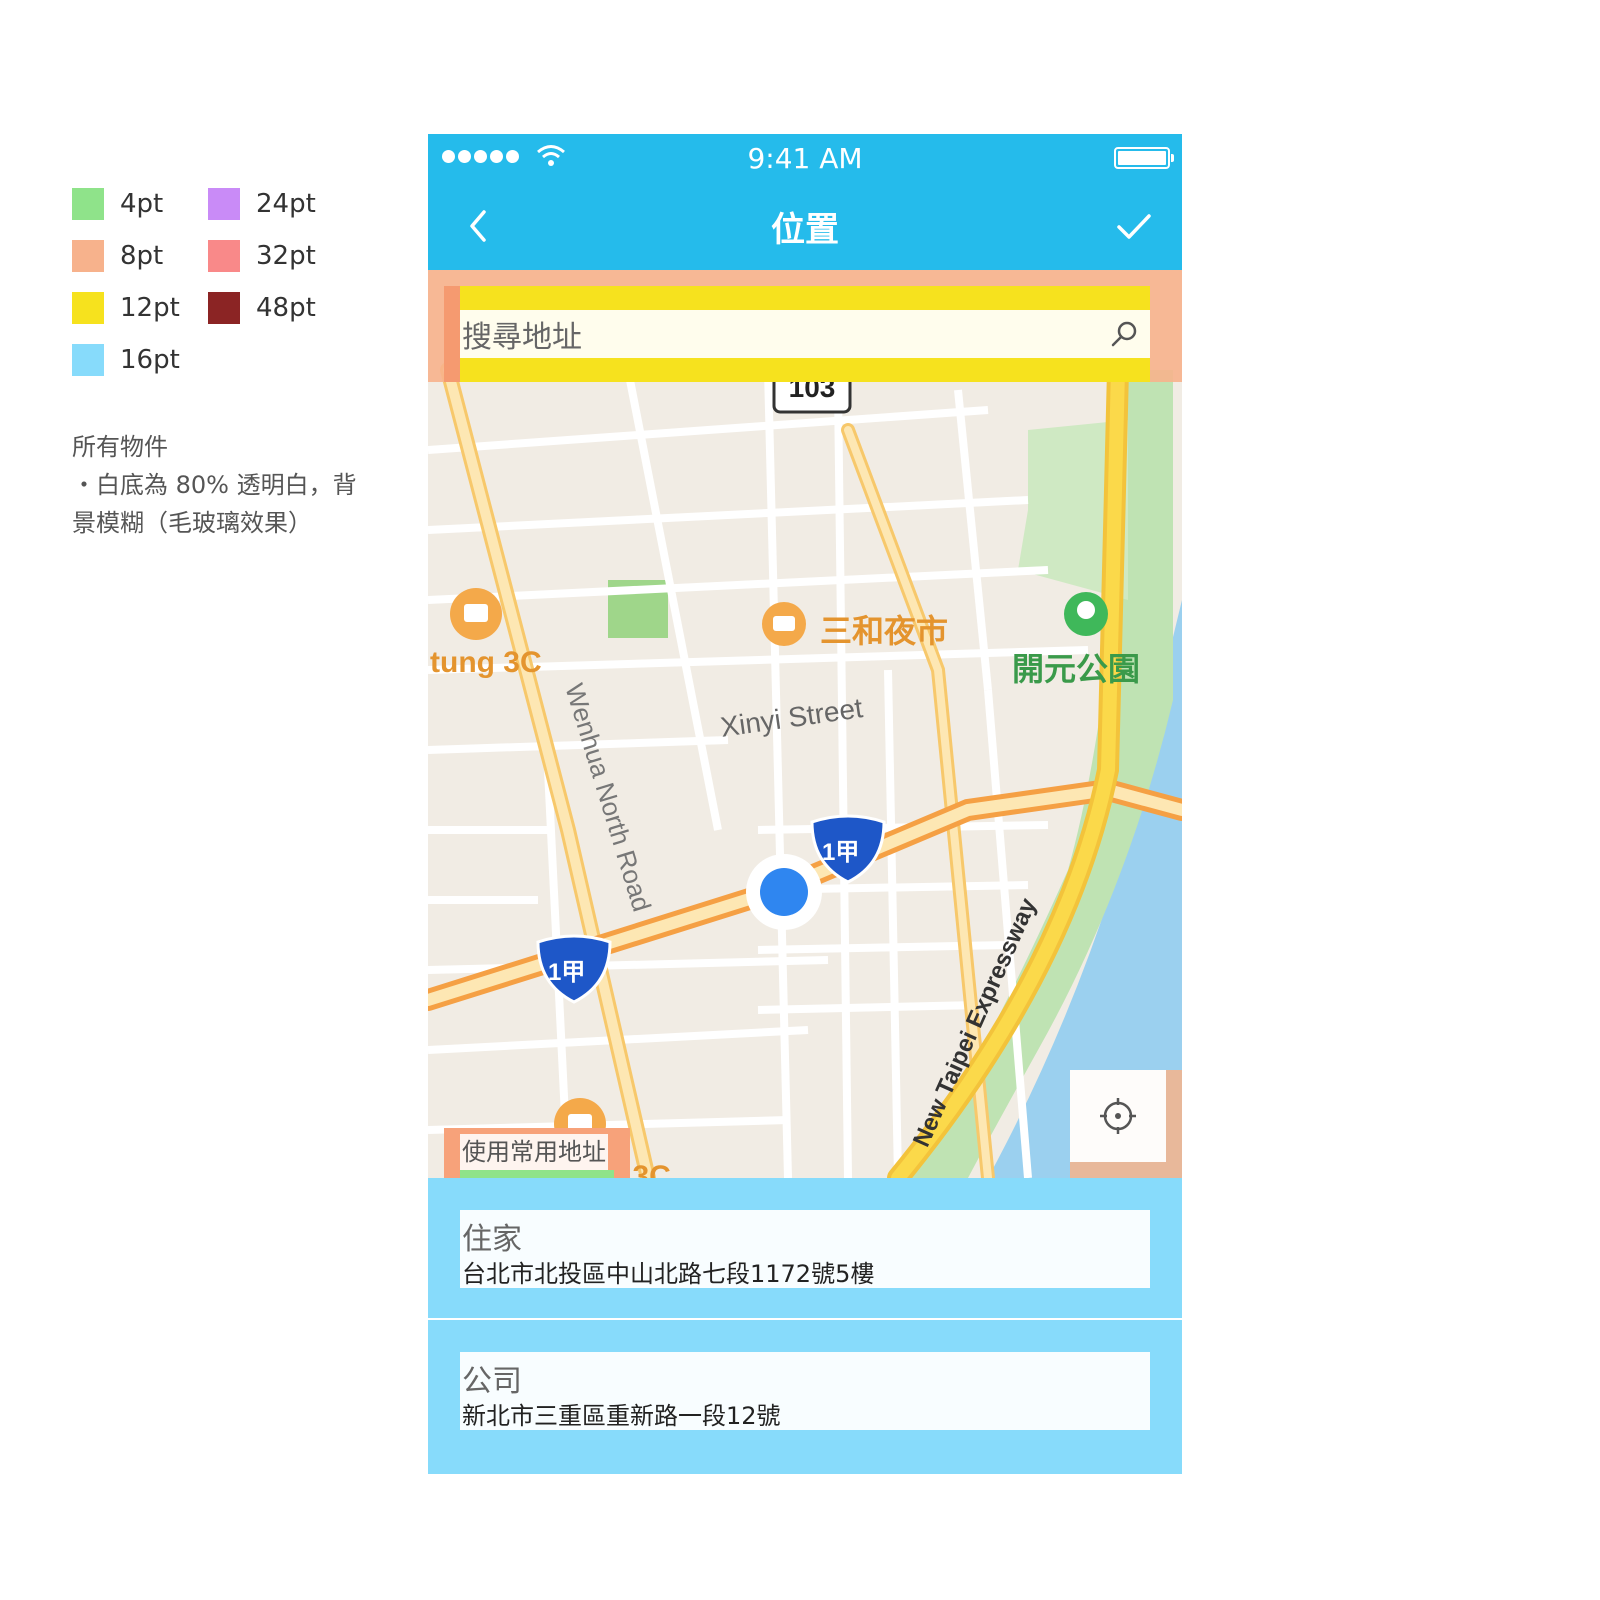 The height and width of the screenshot is (1600, 1600). I want to click on legend-item-4pt: 4pt, so click(117, 204).